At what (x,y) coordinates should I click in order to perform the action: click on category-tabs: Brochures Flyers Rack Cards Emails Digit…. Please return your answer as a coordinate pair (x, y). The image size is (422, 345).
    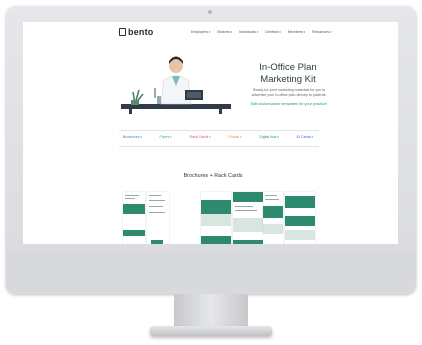
    Looking at the image, I should click on (218, 137).